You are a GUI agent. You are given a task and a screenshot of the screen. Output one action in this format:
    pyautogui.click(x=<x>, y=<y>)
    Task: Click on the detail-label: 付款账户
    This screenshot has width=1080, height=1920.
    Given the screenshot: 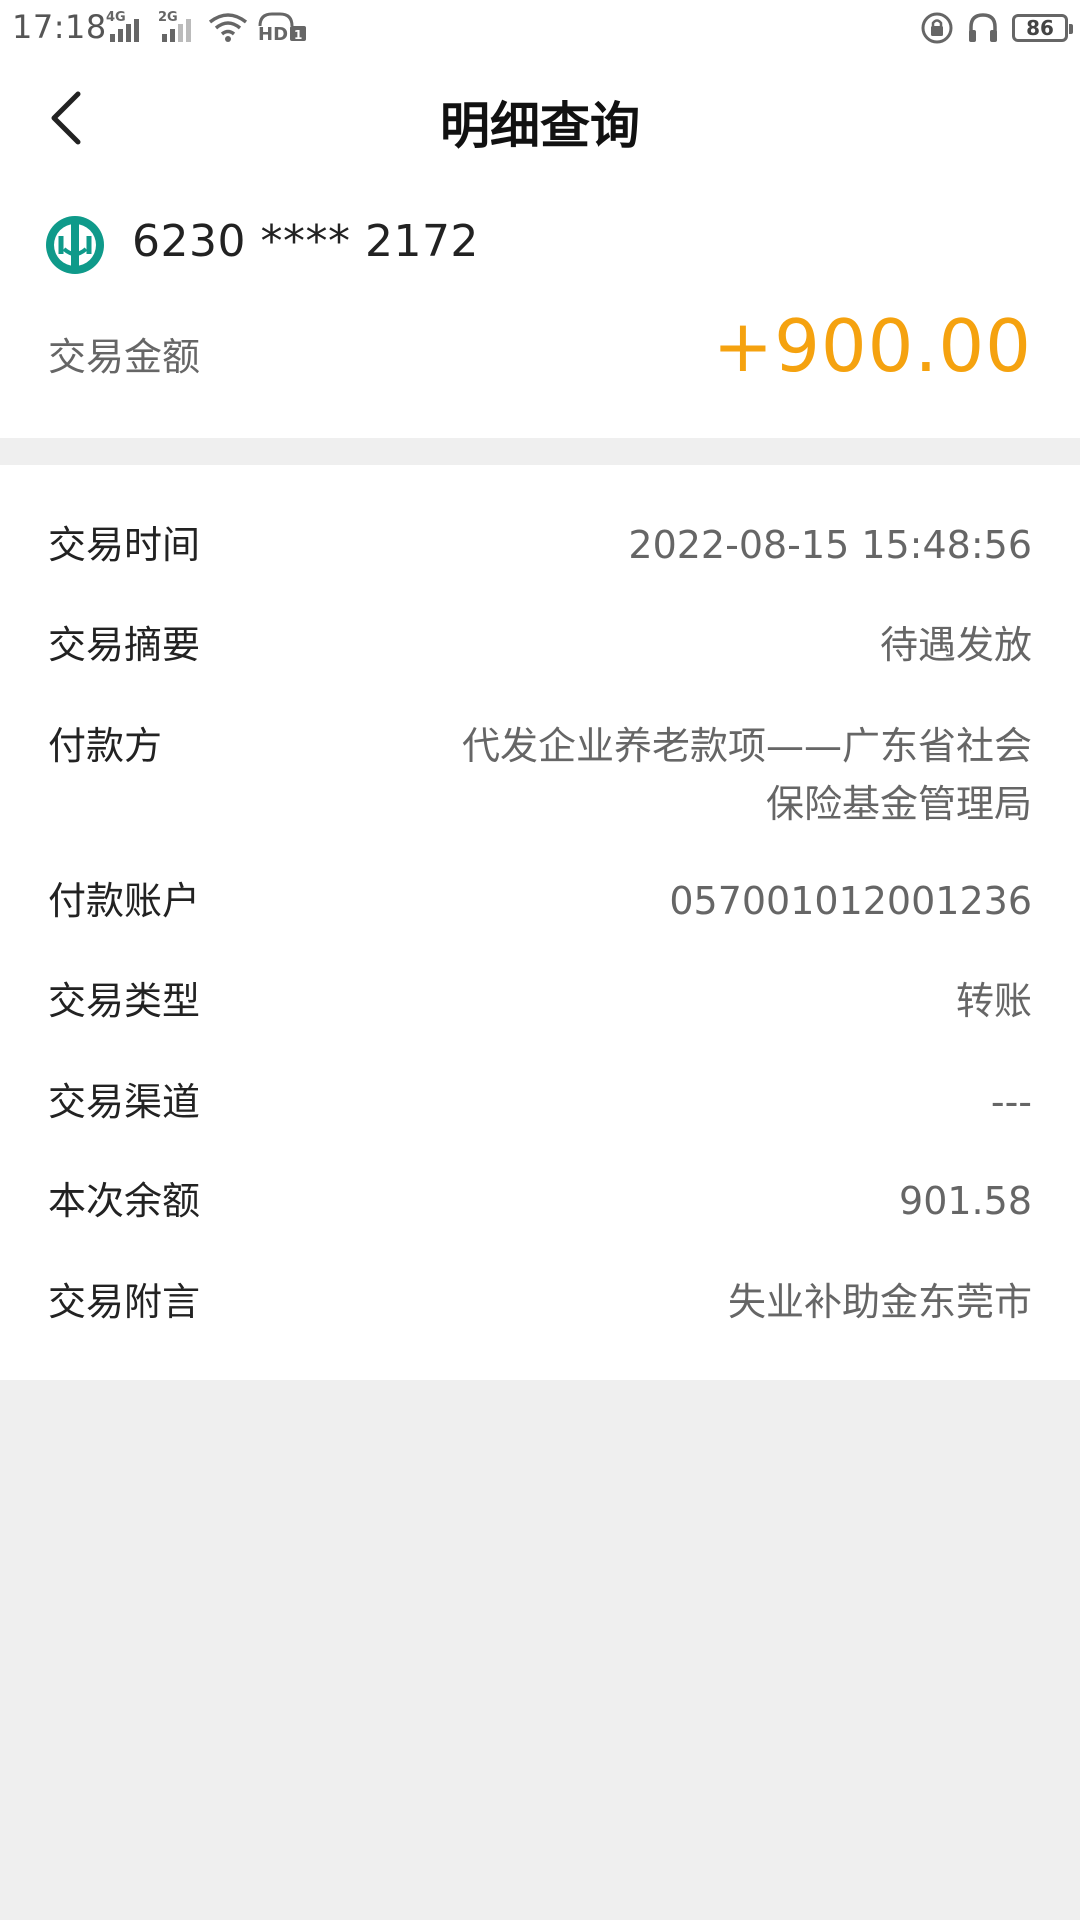 What is the action you would take?
    pyautogui.click(x=124, y=901)
    